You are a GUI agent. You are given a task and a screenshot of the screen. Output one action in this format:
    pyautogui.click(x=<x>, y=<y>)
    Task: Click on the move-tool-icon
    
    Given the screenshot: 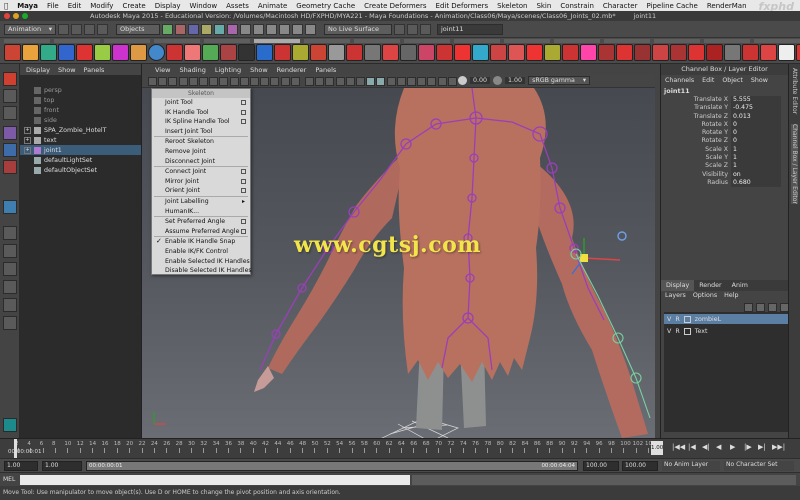 What is the action you would take?
    pyautogui.click(x=10, y=133)
    